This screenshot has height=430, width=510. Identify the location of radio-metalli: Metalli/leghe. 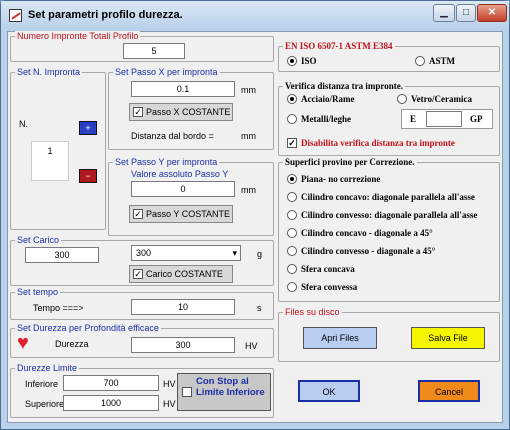
(319, 119).